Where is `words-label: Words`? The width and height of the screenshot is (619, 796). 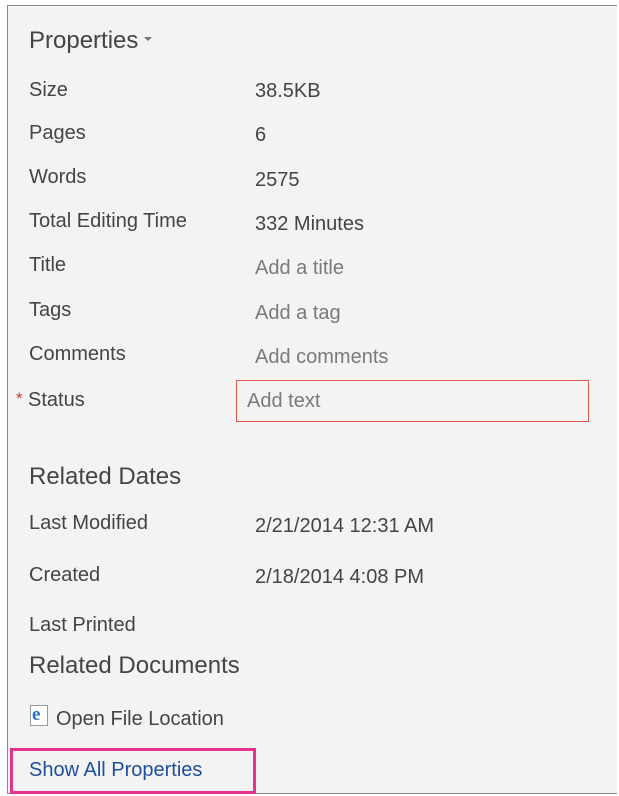
words-label: Words is located at coordinates (58, 177).